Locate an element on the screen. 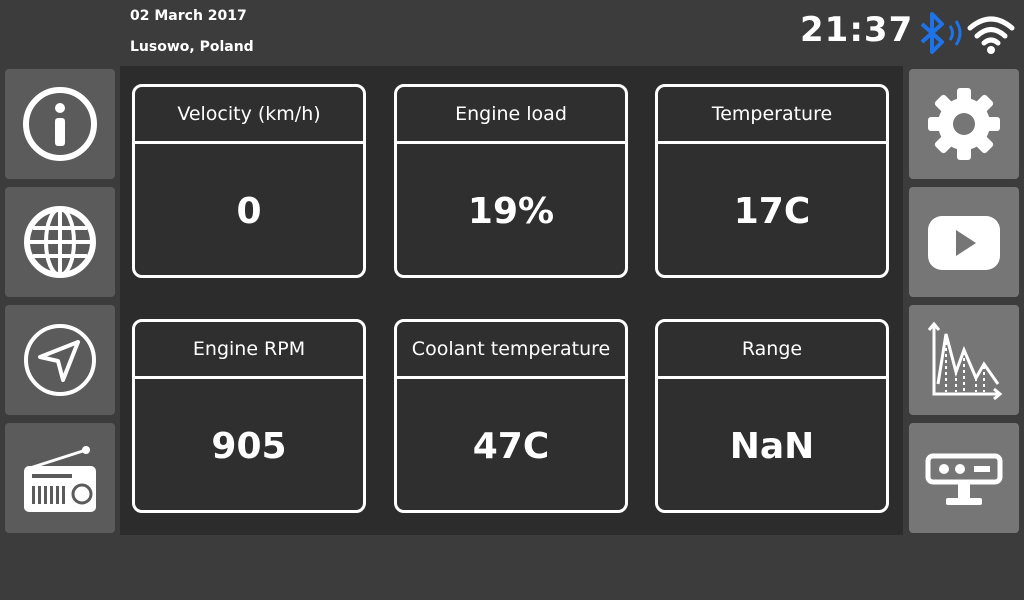 The image size is (1024, 600). clock: 21:37 is located at coordinates (857, 30).